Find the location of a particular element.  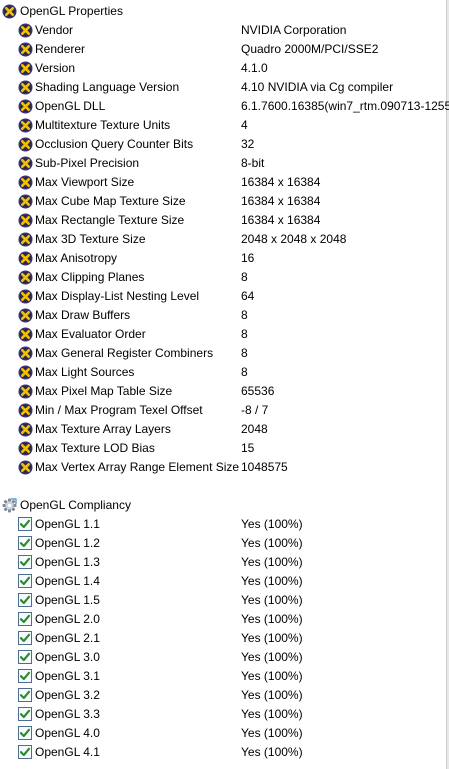

item-value: 16 is located at coordinates (248, 258).